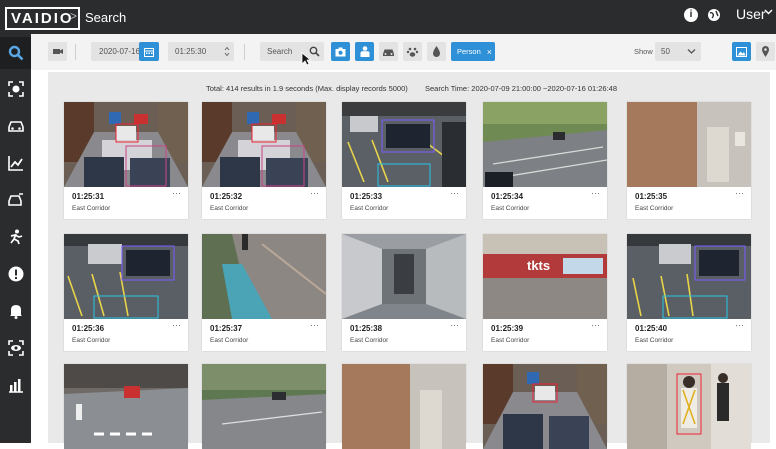  I want to click on result-card: 01:25:33 East Corridor ···, so click(404, 160).